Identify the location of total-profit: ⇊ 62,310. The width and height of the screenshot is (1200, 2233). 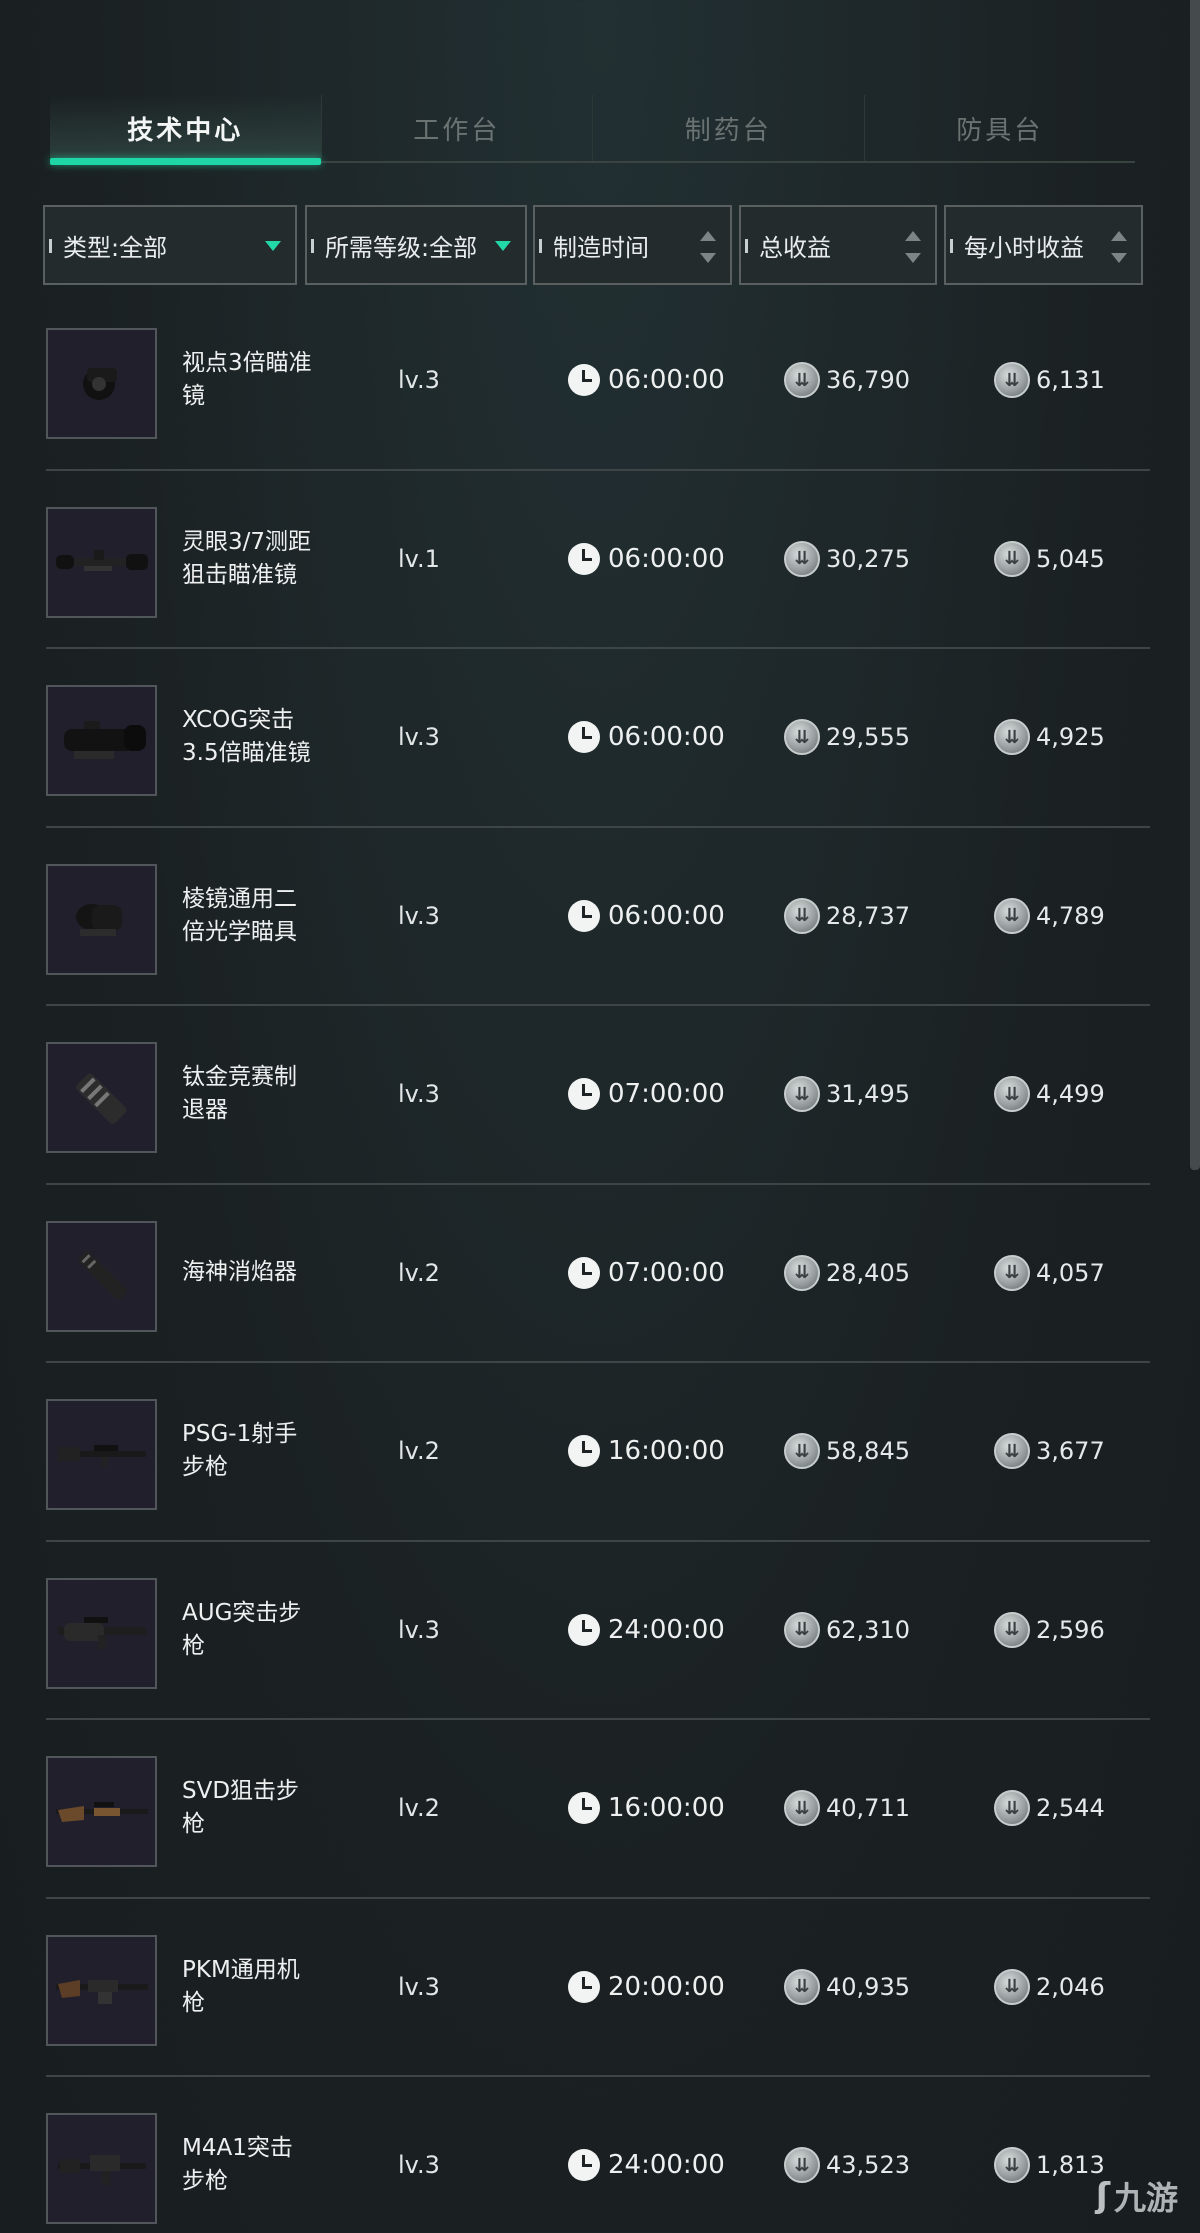
(847, 1630).